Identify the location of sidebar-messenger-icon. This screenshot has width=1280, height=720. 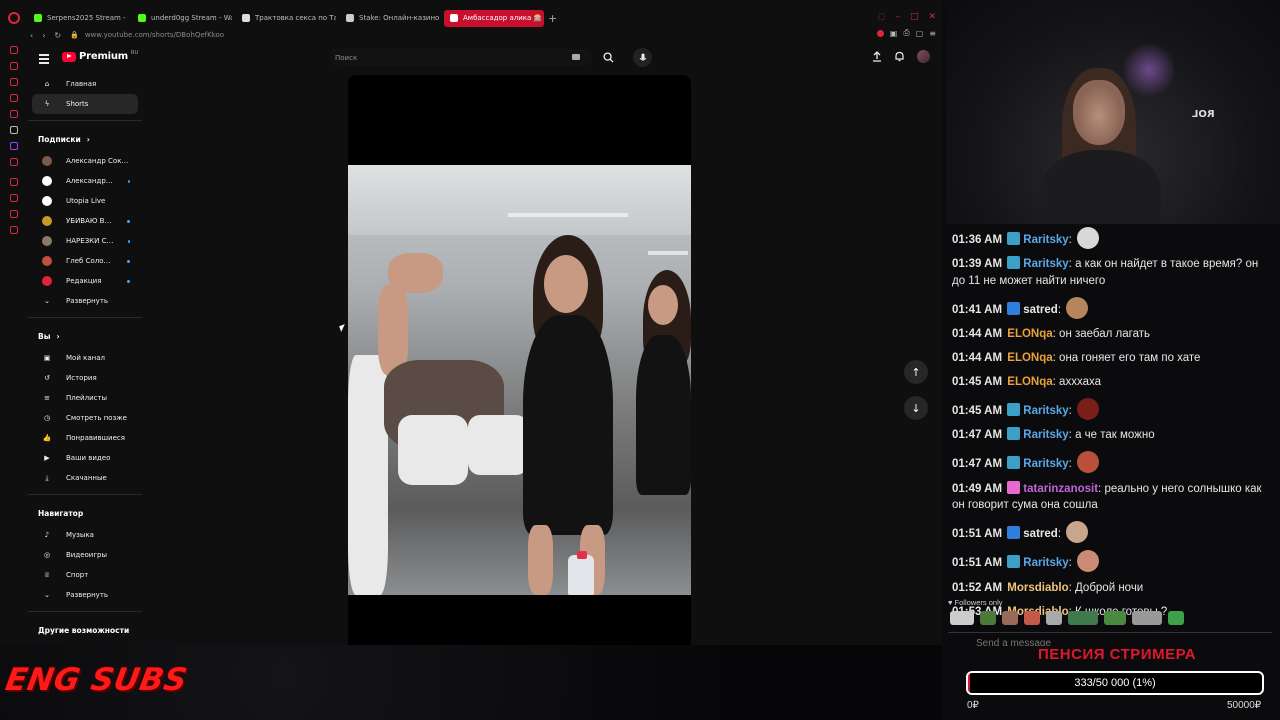
(14, 82).